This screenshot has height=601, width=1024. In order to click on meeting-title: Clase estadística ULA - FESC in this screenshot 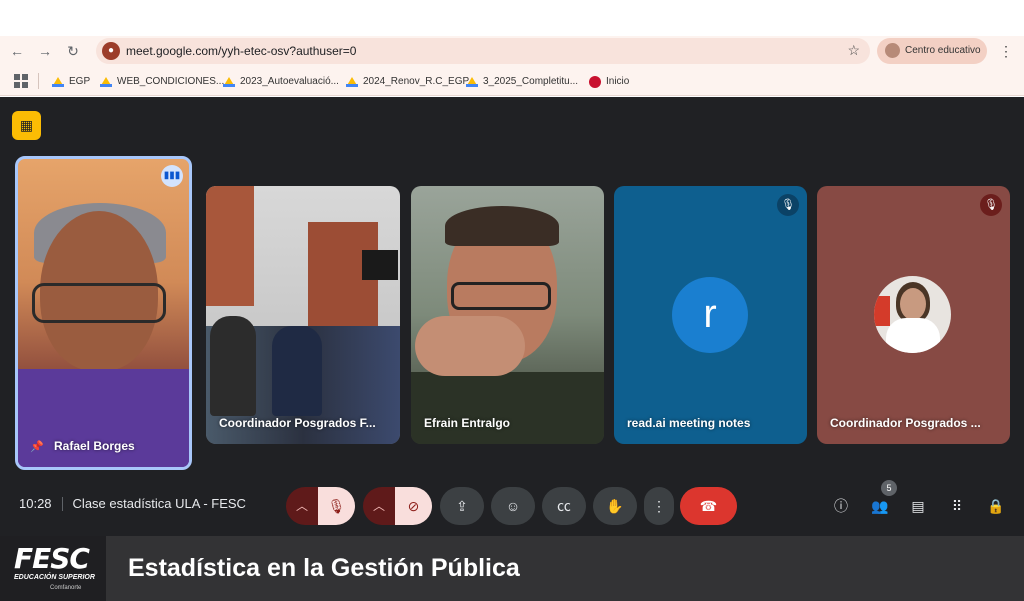, I will do `click(159, 503)`.